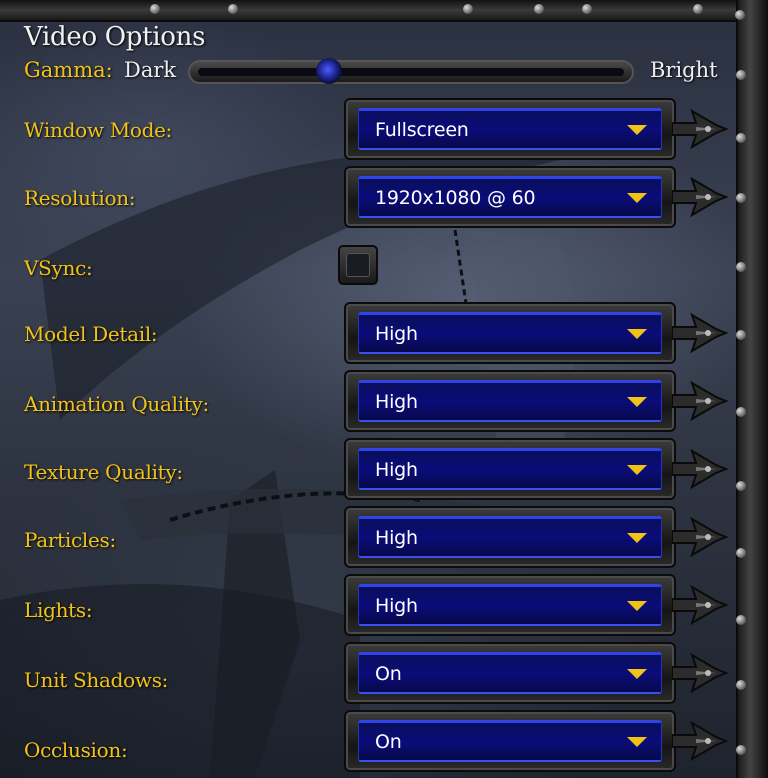 The width and height of the screenshot is (768, 778). I want to click on particles-dropdown: High, so click(510, 537).